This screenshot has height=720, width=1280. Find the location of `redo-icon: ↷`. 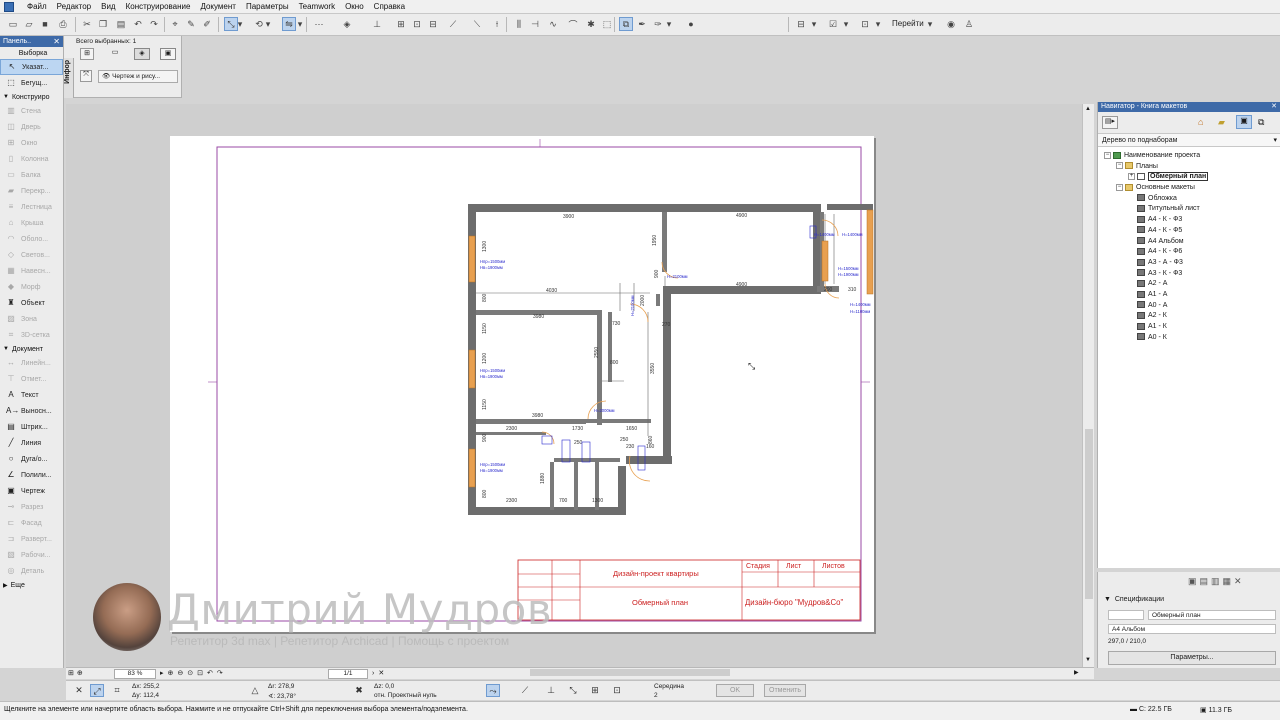

redo-icon: ↷ is located at coordinates (154, 24).